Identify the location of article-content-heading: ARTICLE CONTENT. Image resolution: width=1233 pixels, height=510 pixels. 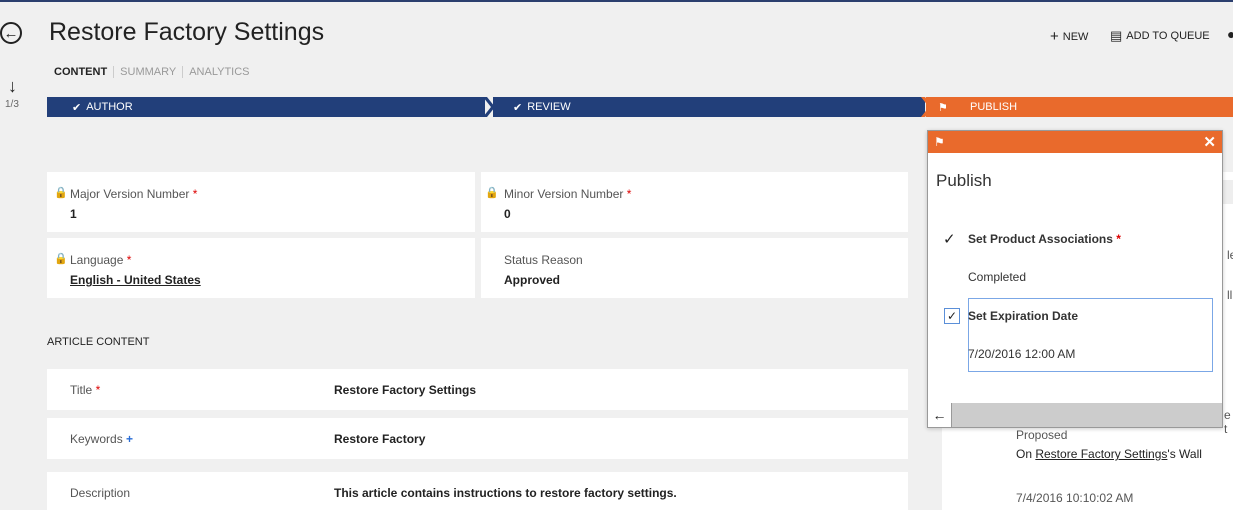
(98, 342).